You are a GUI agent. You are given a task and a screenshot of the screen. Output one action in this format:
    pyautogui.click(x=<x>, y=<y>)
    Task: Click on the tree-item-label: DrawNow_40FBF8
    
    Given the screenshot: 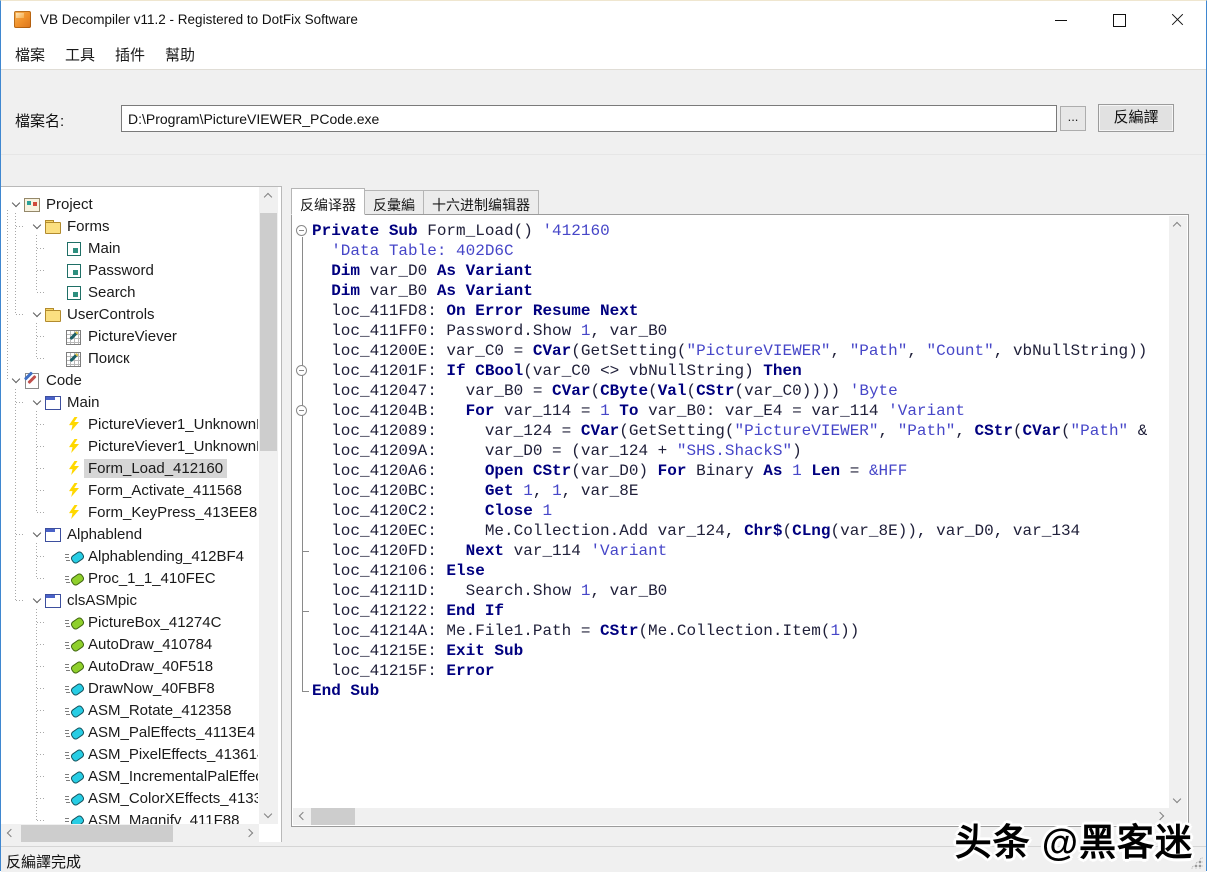 What is the action you would take?
    pyautogui.click(x=151, y=688)
    